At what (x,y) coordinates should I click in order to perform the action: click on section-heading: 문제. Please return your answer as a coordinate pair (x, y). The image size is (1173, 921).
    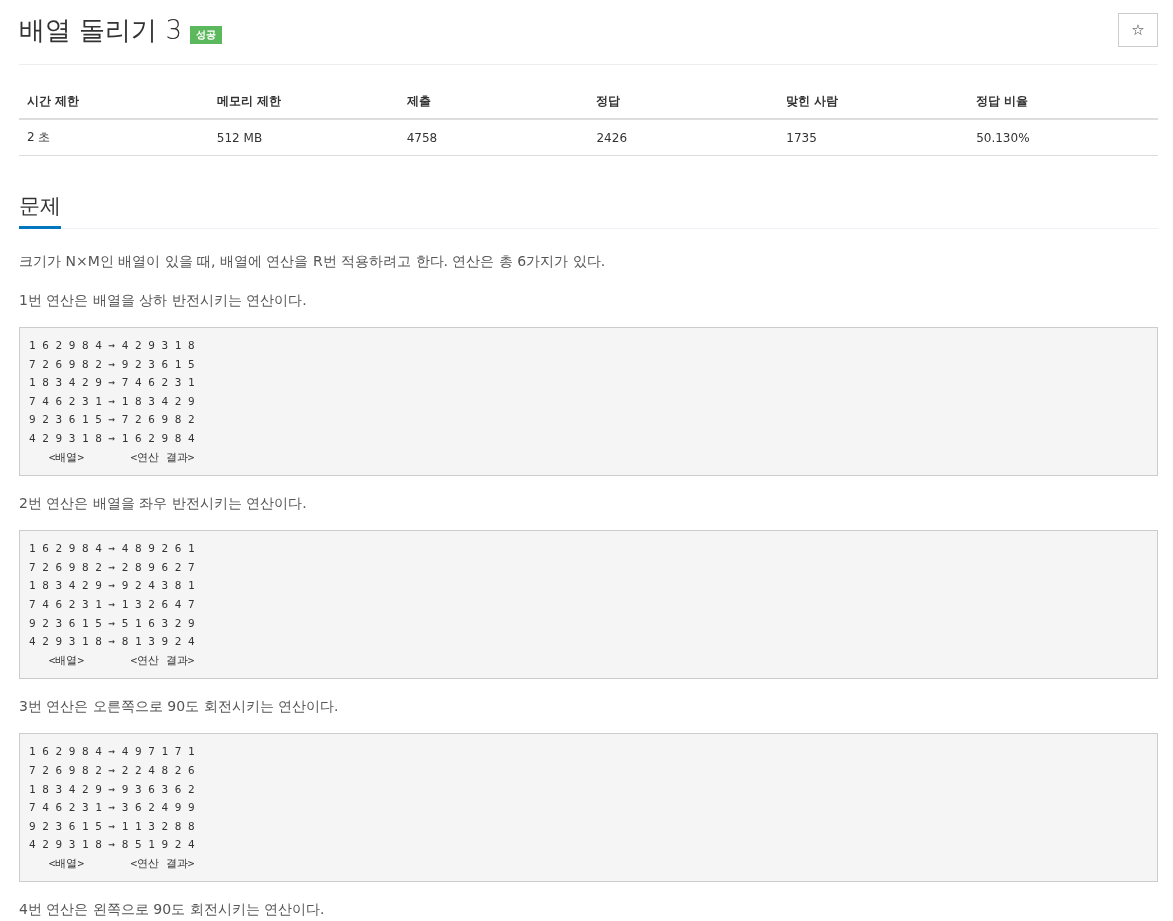
    Looking at the image, I should click on (40, 210).